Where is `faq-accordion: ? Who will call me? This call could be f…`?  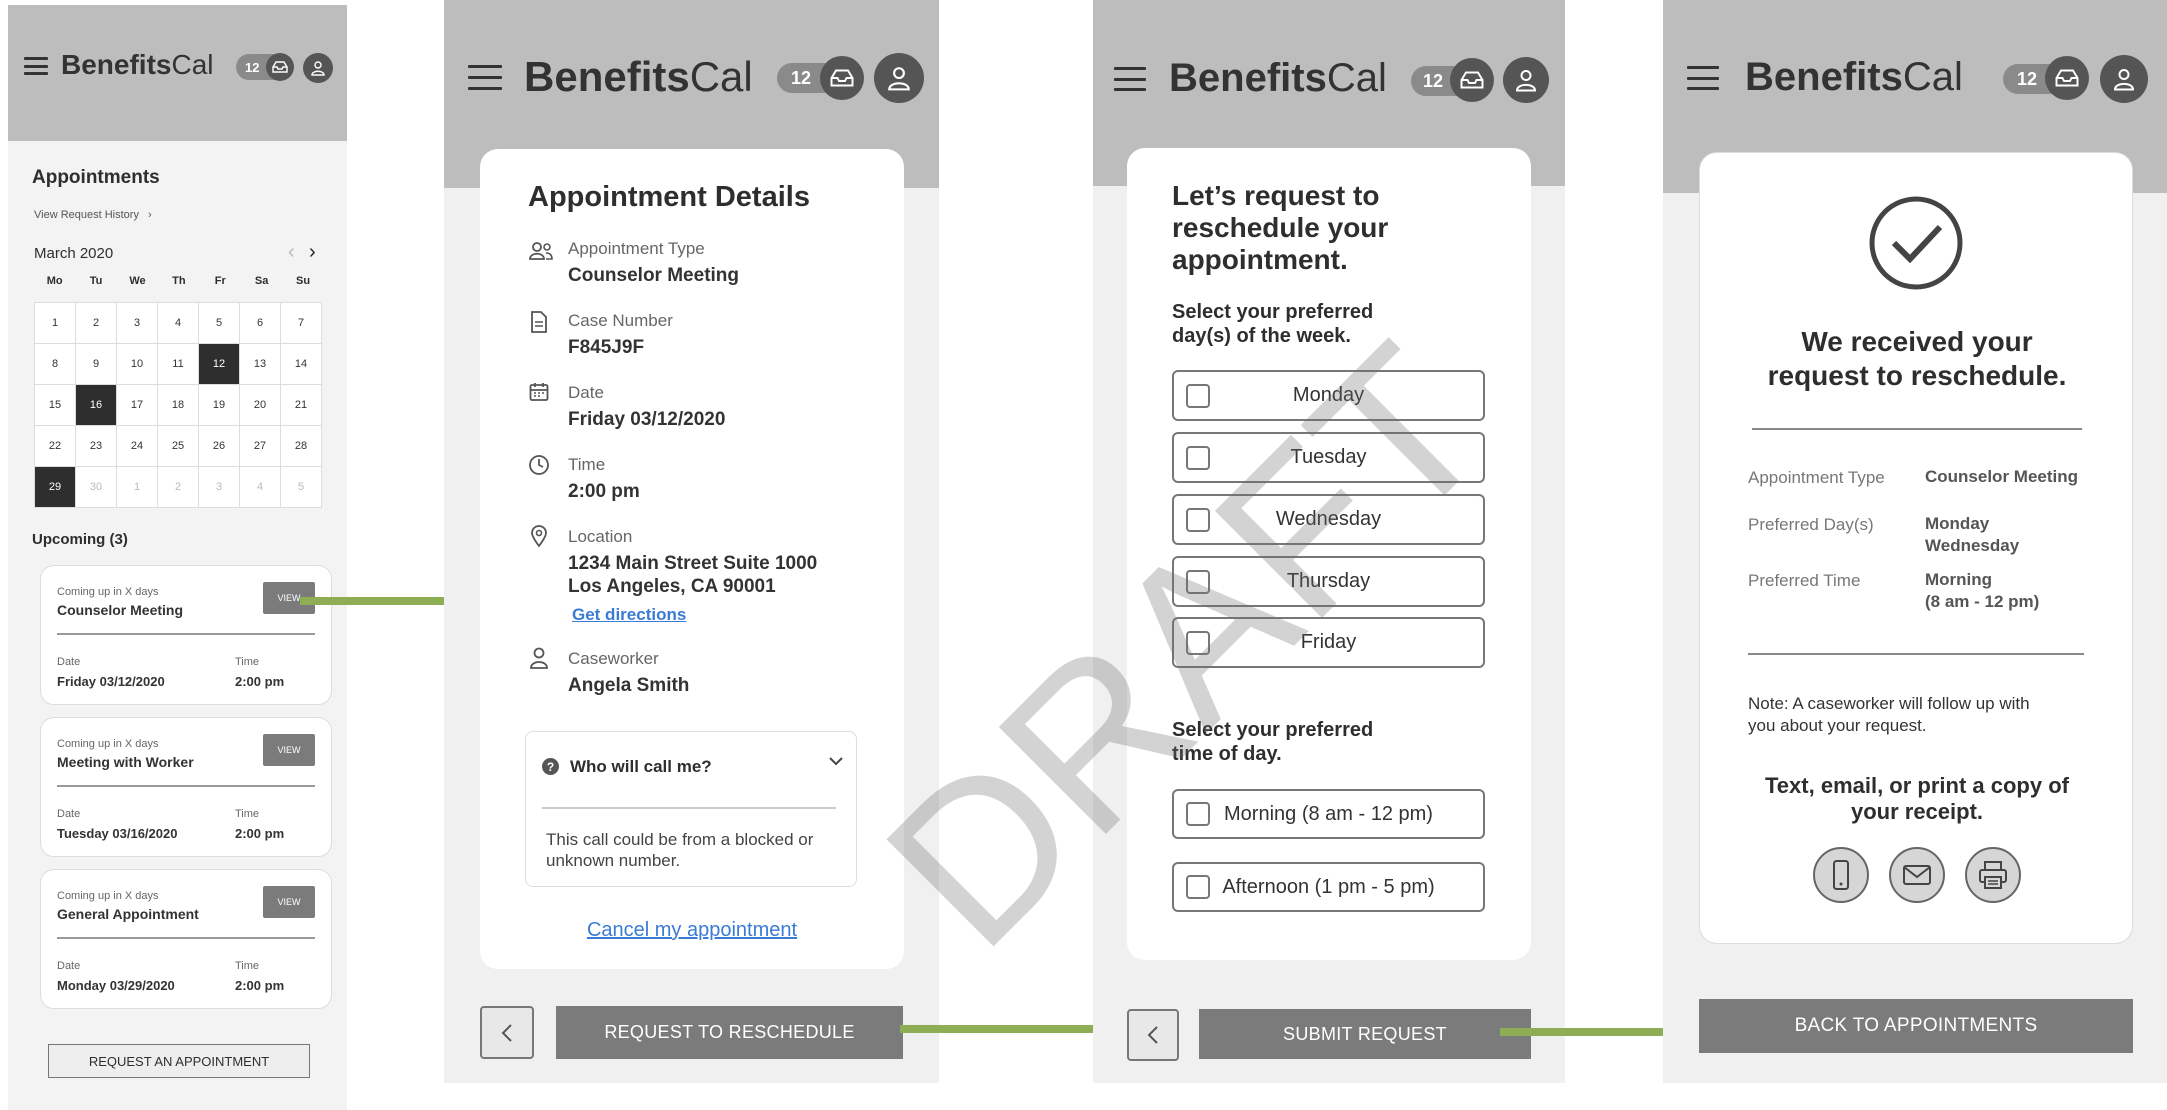
faq-accordion: ? Who will call me? This call could be f… is located at coordinates (691, 809).